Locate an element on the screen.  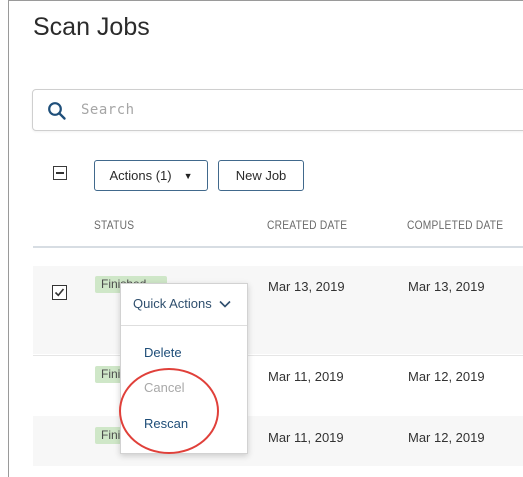
chevron-down-icon is located at coordinates (225, 304).